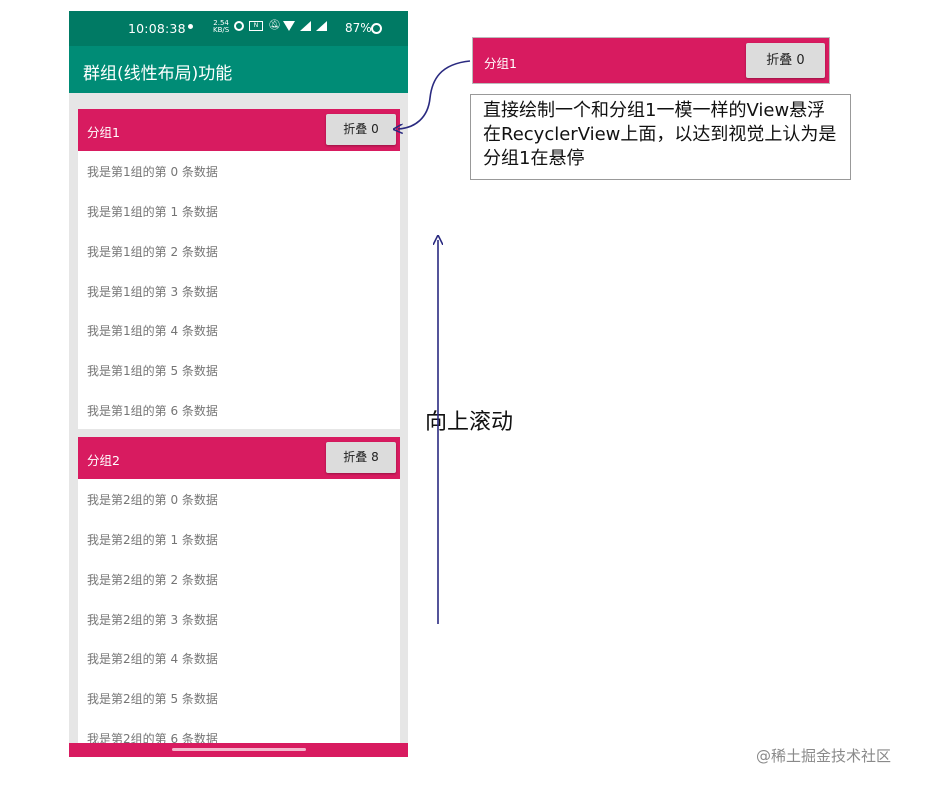  Describe the element at coordinates (152, 171) in the screenshot. I see `list-item: 我是第1组的第 0 条数据` at that location.